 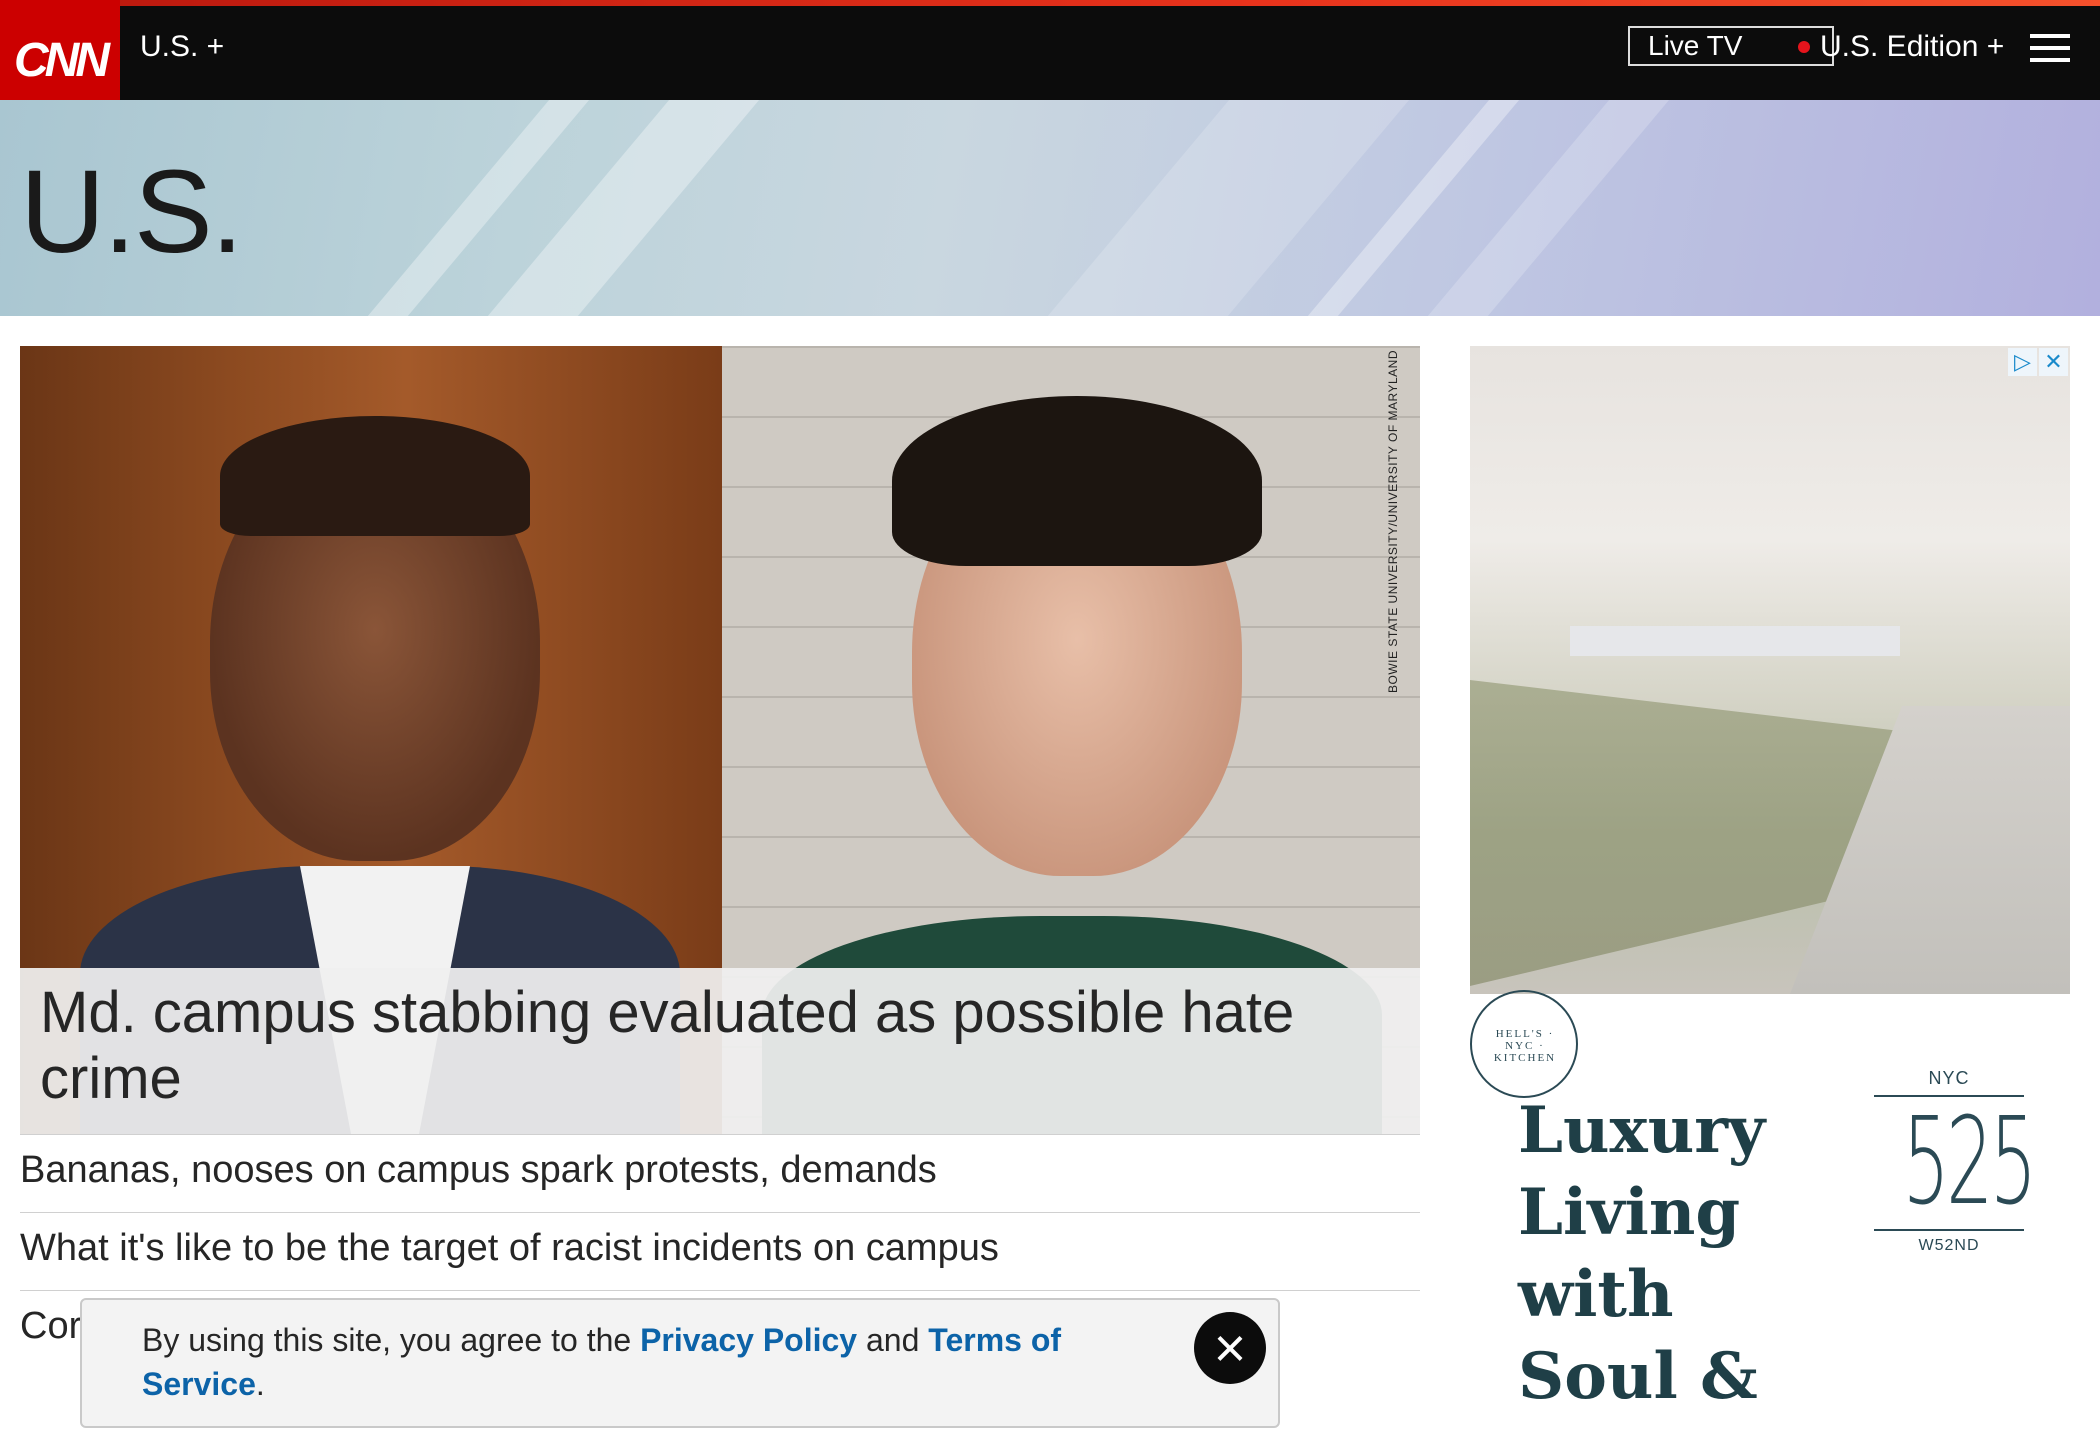 What do you see at coordinates (1638, 1376) in the screenshot?
I see `slogan-line: Soul &` at bounding box center [1638, 1376].